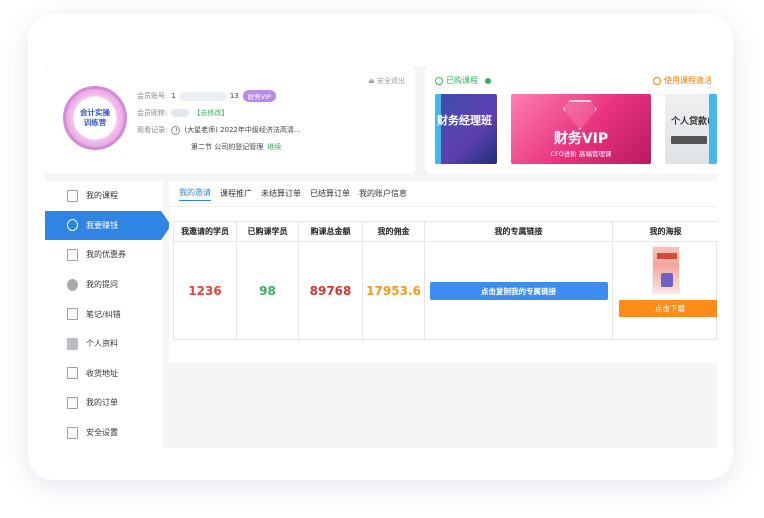  What do you see at coordinates (72, 284) in the screenshot?
I see `question-icon` at bounding box center [72, 284].